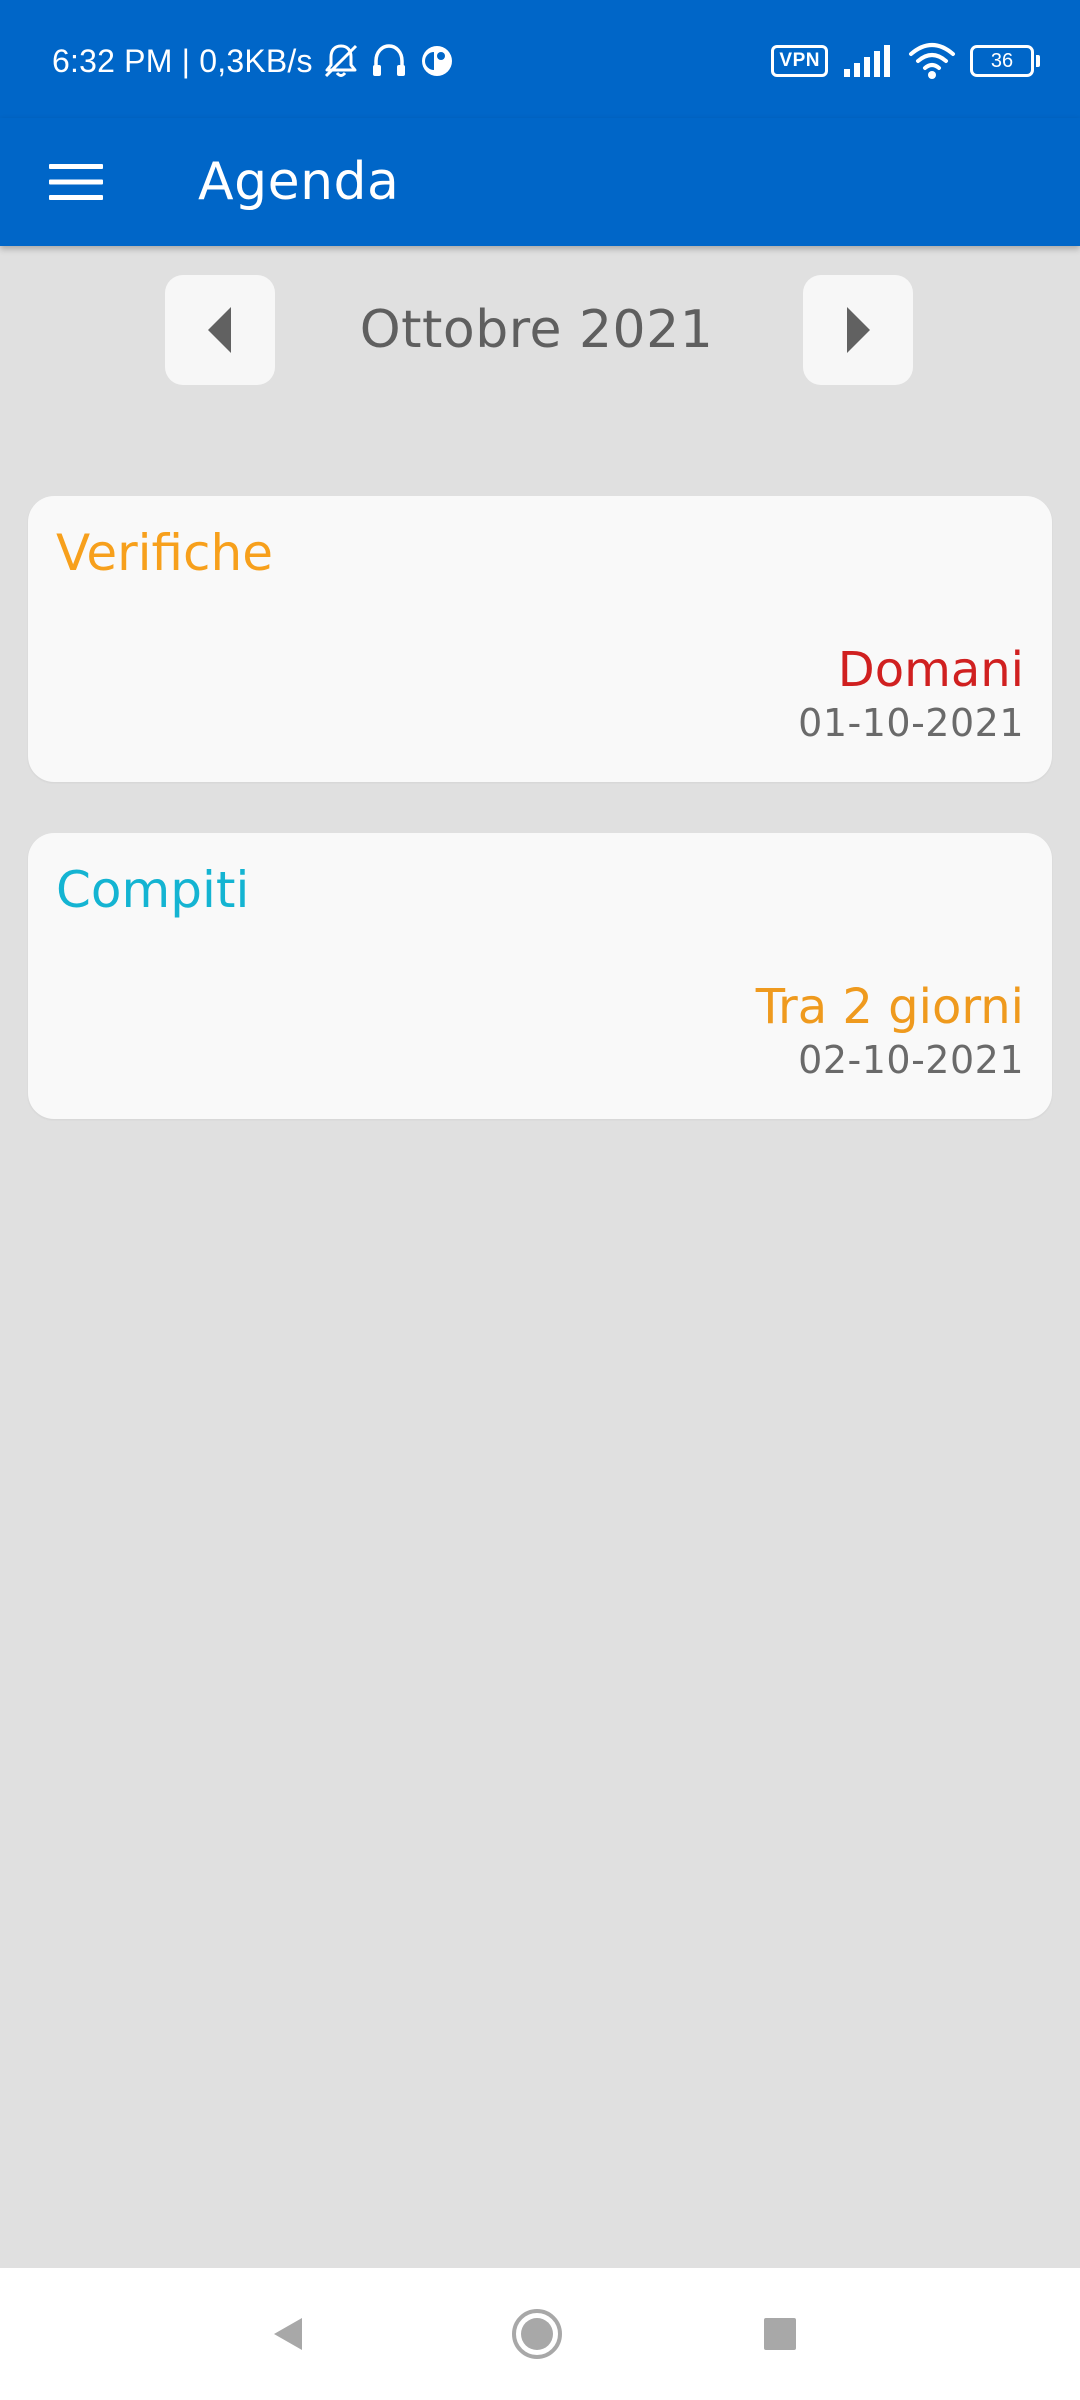 Image resolution: width=1080 pixels, height=2400 pixels. Describe the element at coordinates (182, 60) in the screenshot. I see `status-time-speed: 6:32 PM | 0,3KB/s` at that location.